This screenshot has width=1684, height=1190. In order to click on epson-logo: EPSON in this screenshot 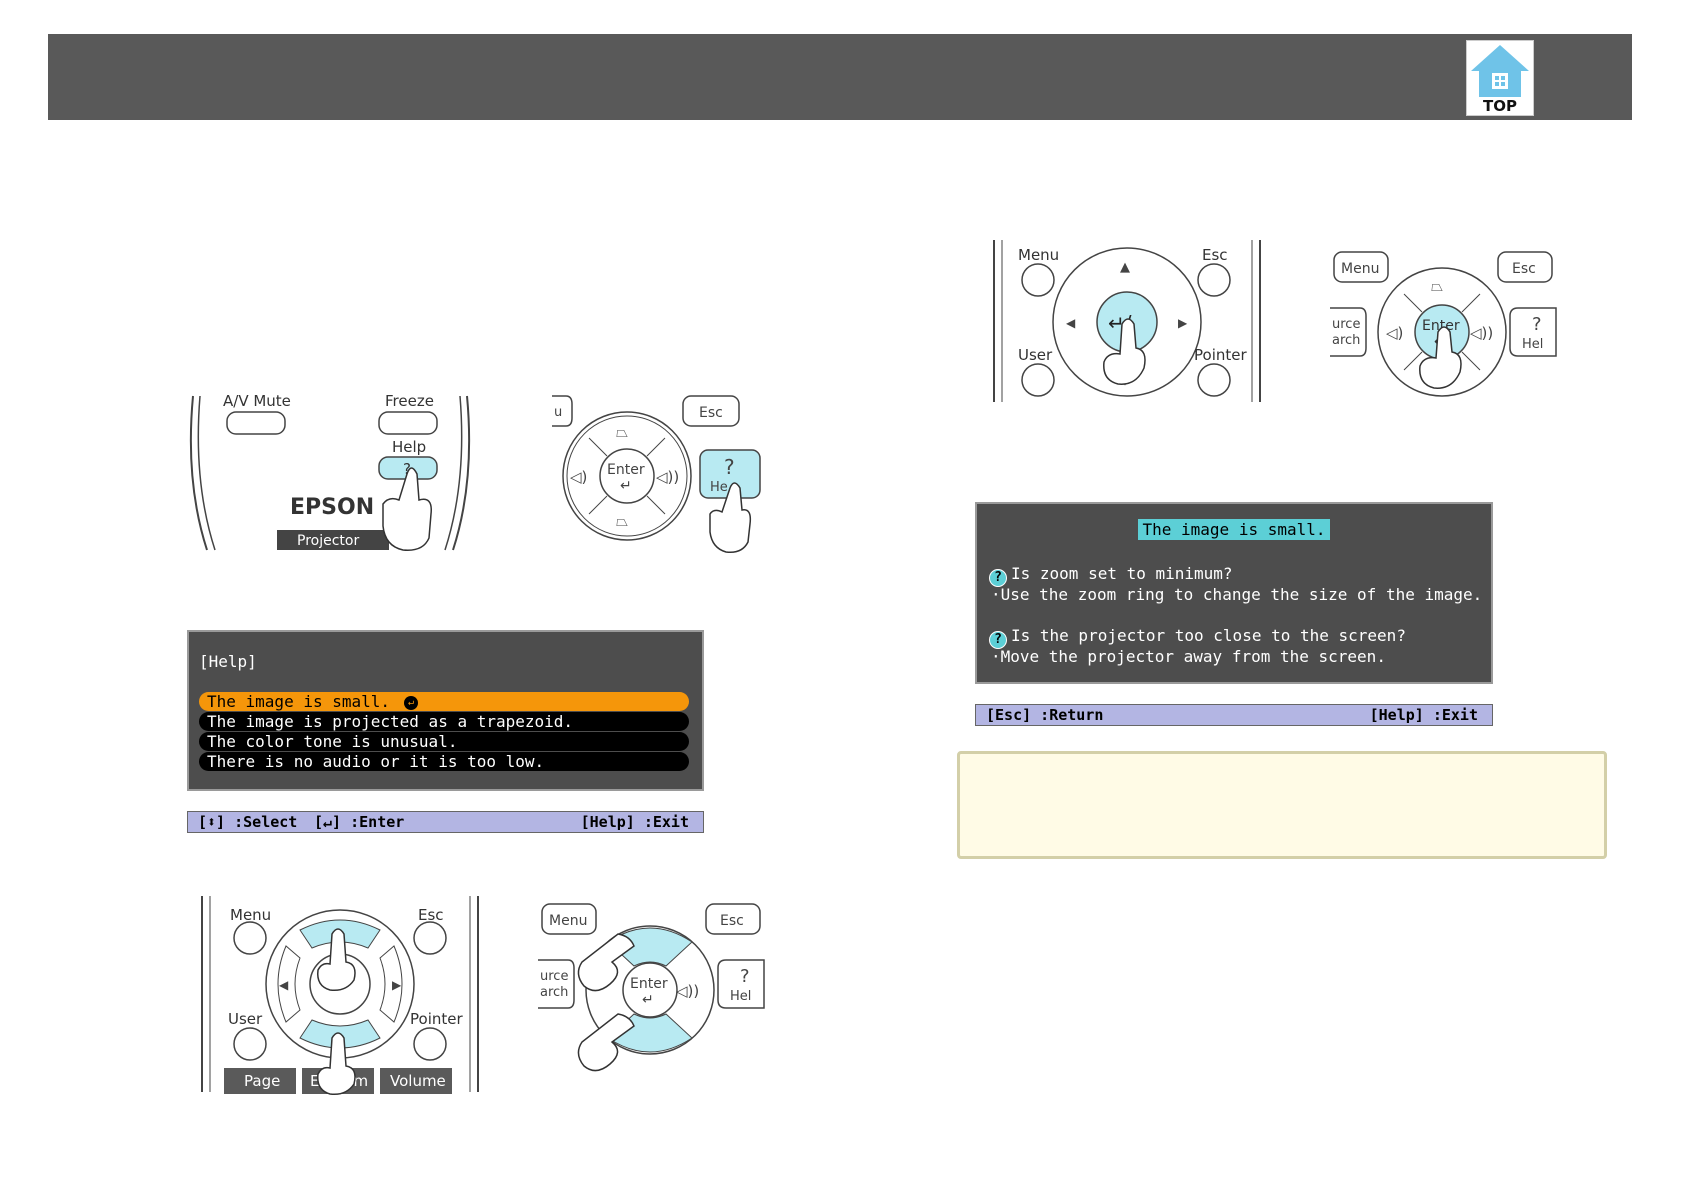, I will do `click(332, 507)`.